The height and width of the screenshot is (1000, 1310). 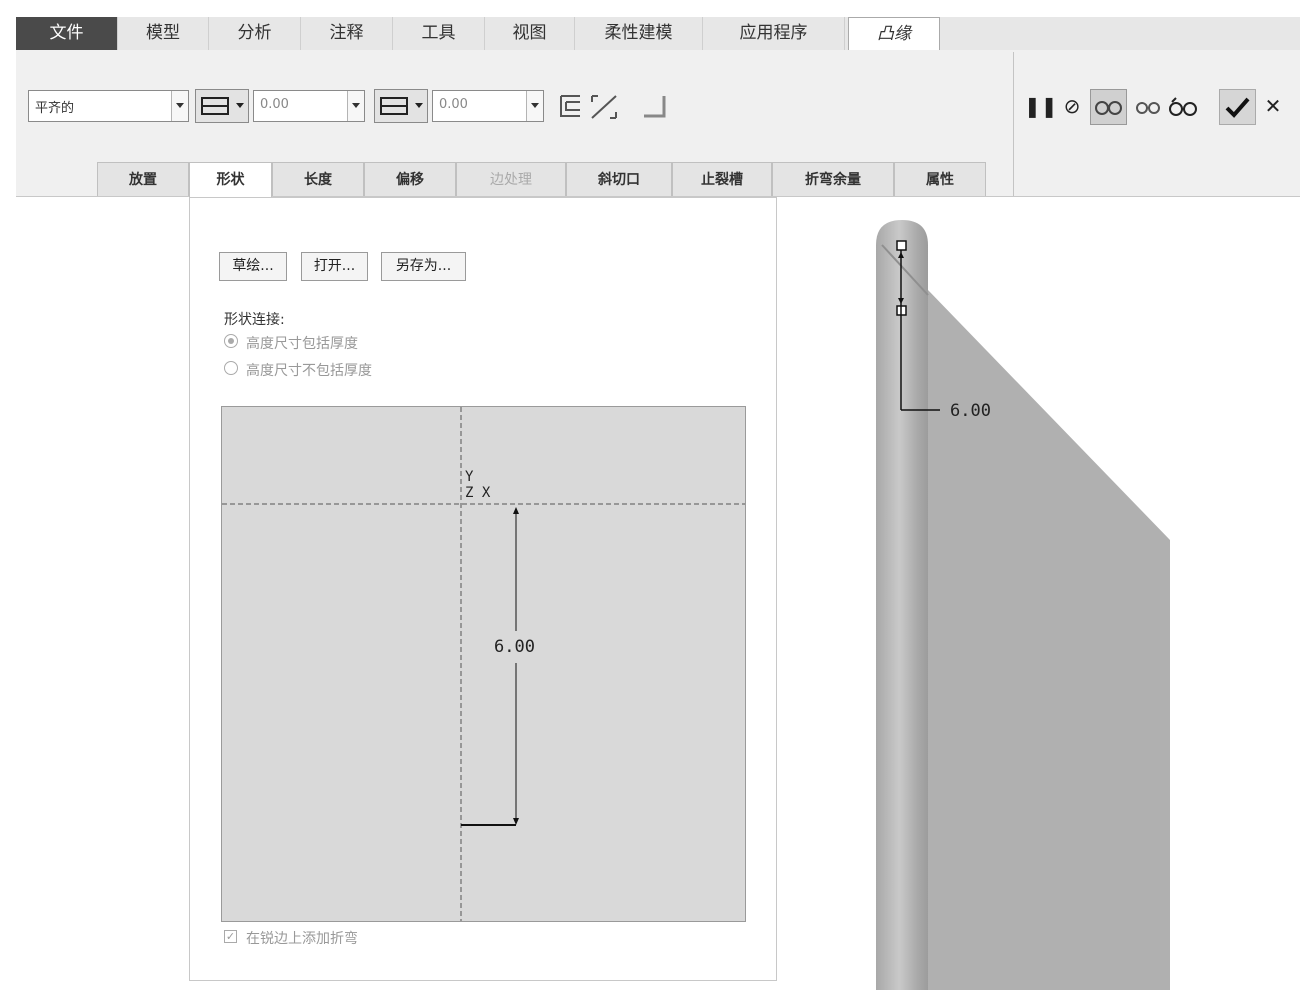 What do you see at coordinates (1049, 640) in the screenshot?
I see `flange-face` at bounding box center [1049, 640].